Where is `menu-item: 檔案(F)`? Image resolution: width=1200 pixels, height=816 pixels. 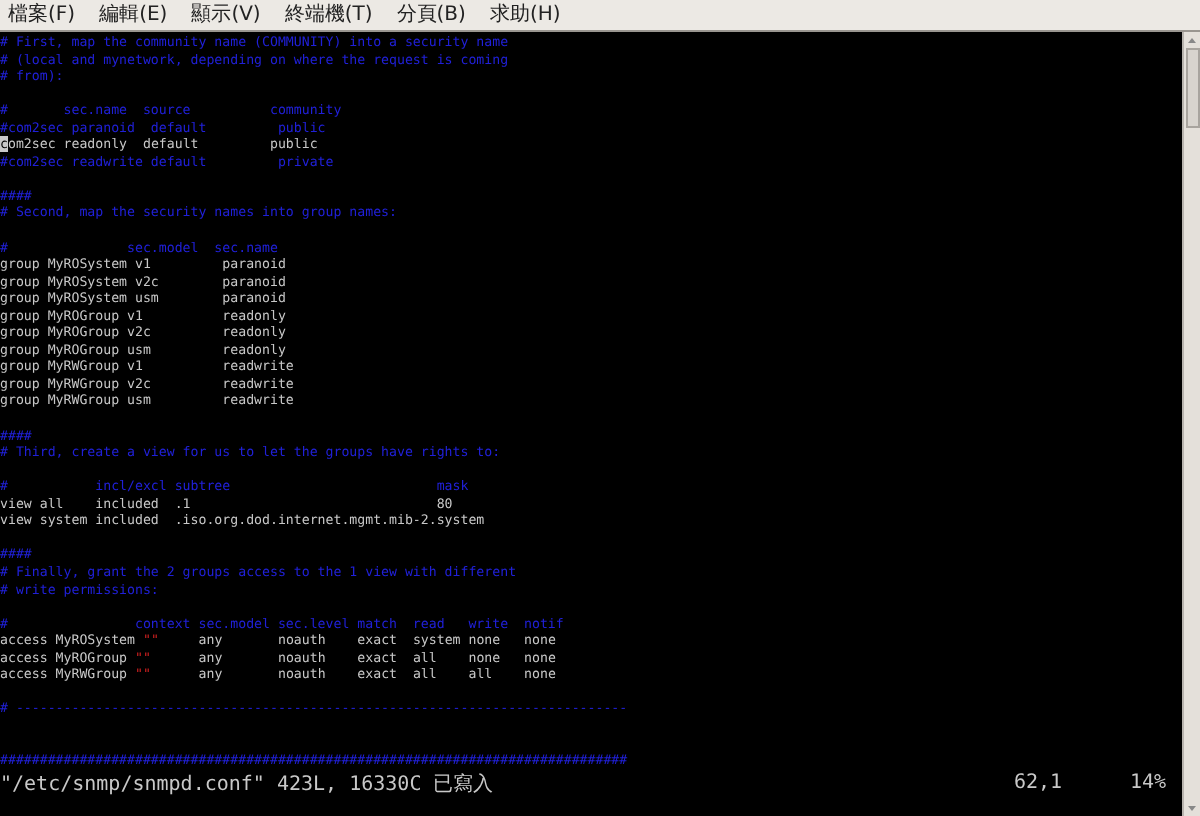 menu-item: 檔案(F) is located at coordinates (42, 15).